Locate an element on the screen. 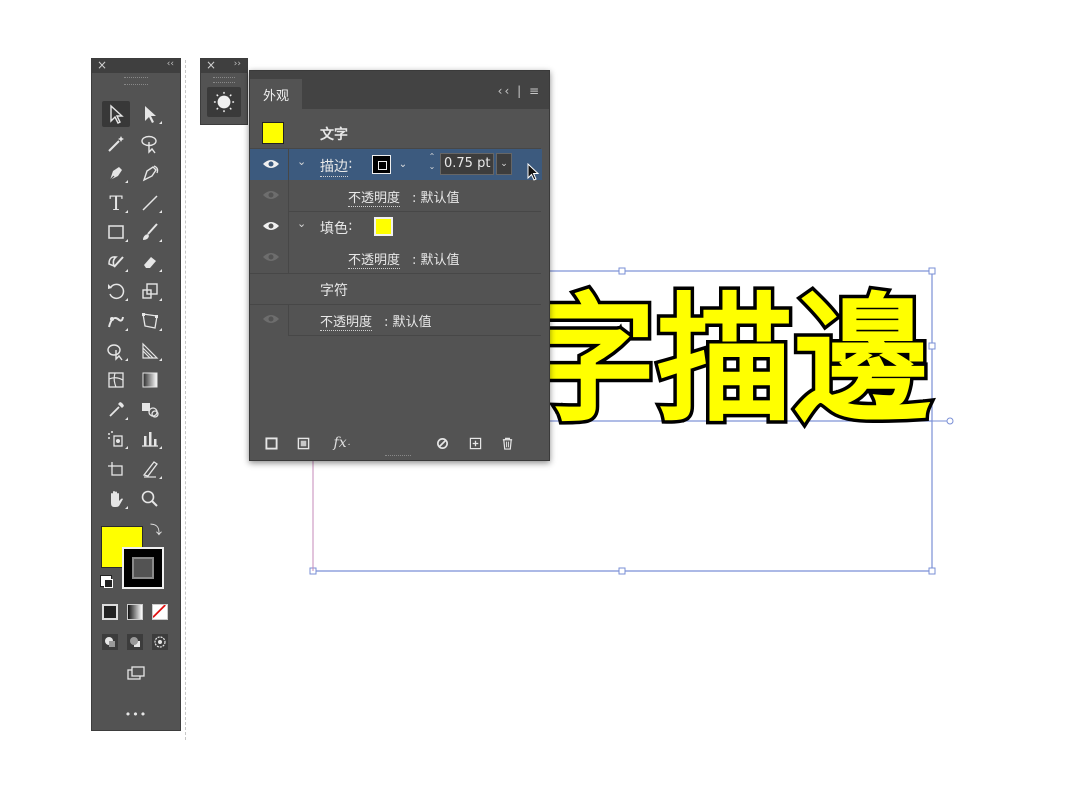 The image size is (1079, 789). type-tool-icon: T is located at coordinates (116, 203).